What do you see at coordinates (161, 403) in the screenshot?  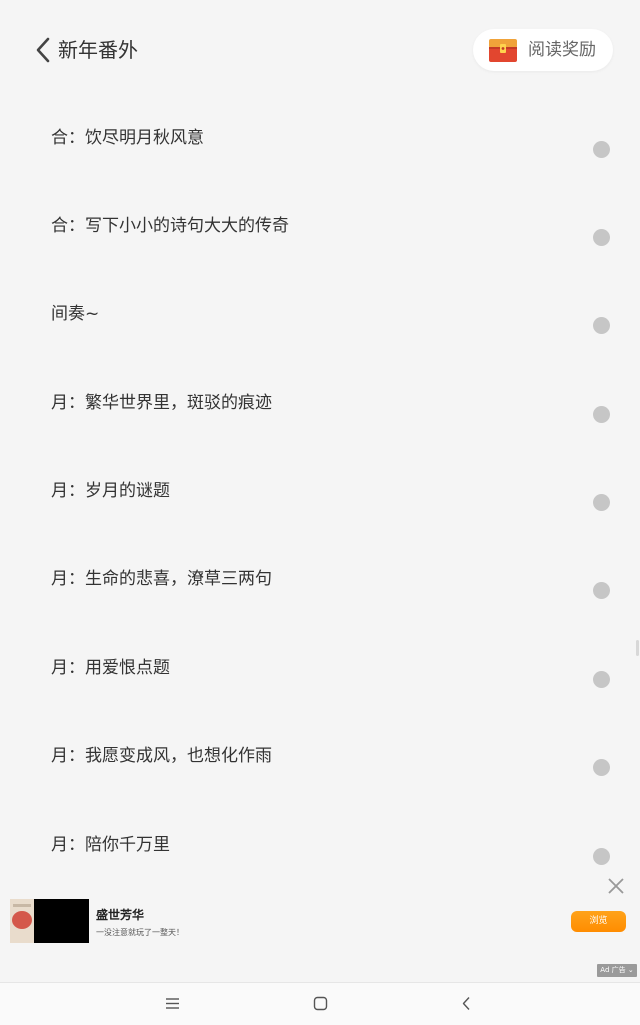 I see `list-item-text: 月：繁华世界里，斑驳的痕迹` at bounding box center [161, 403].